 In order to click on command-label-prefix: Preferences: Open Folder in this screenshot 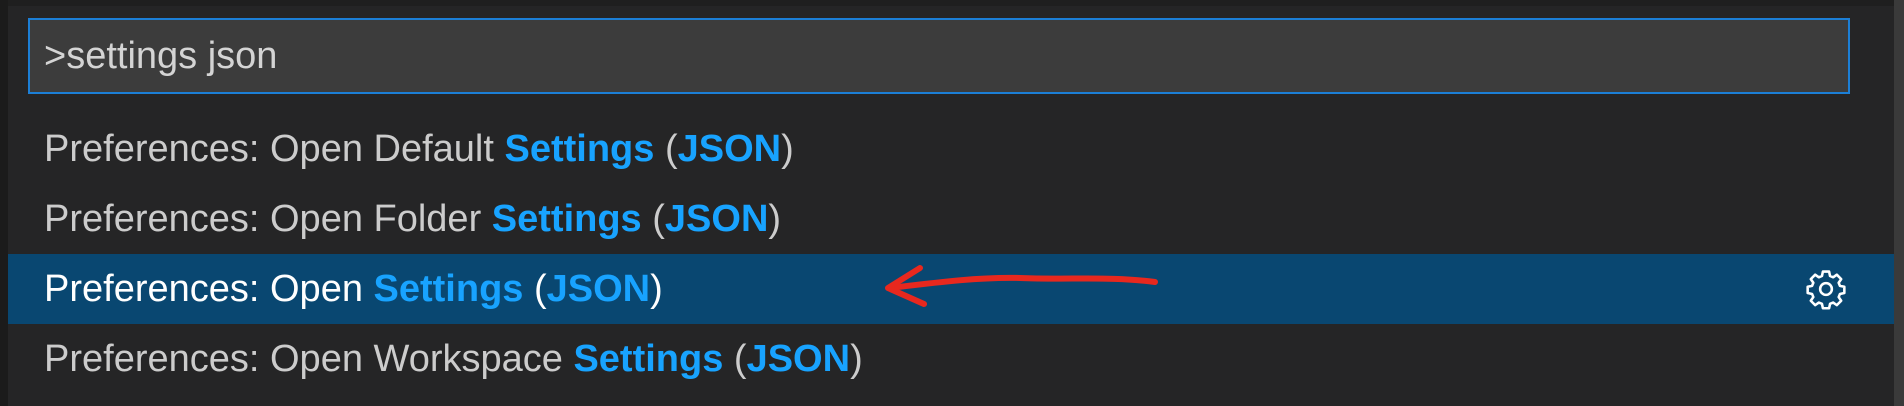, I will do `click(268, 218)`.